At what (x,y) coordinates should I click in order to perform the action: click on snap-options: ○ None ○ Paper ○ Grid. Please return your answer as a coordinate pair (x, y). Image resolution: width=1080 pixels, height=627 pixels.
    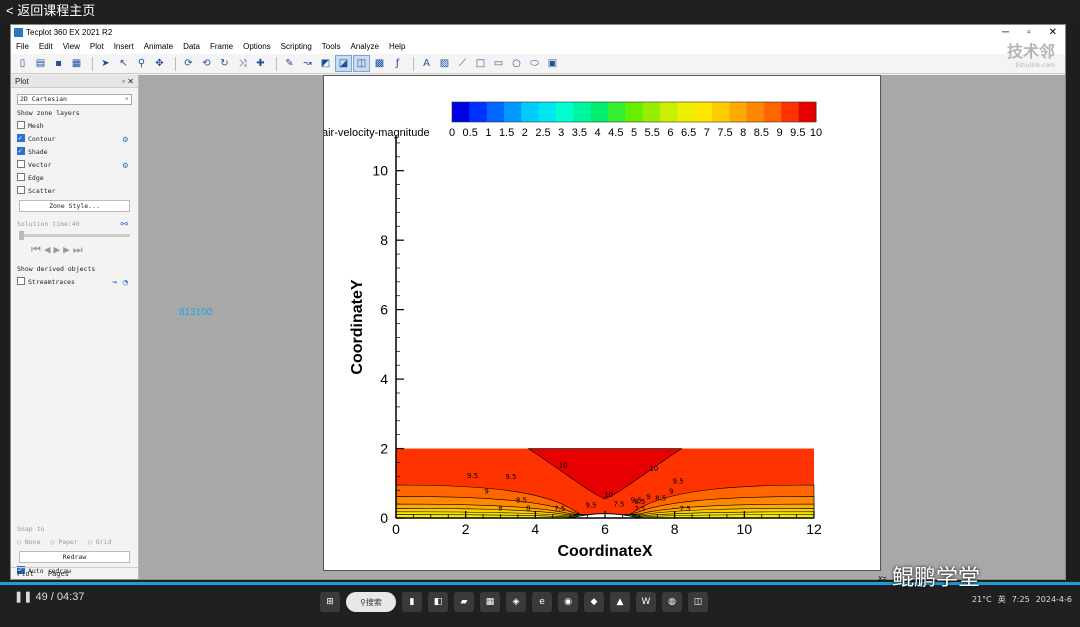
    Looking at the image, I should click on (74, 542).